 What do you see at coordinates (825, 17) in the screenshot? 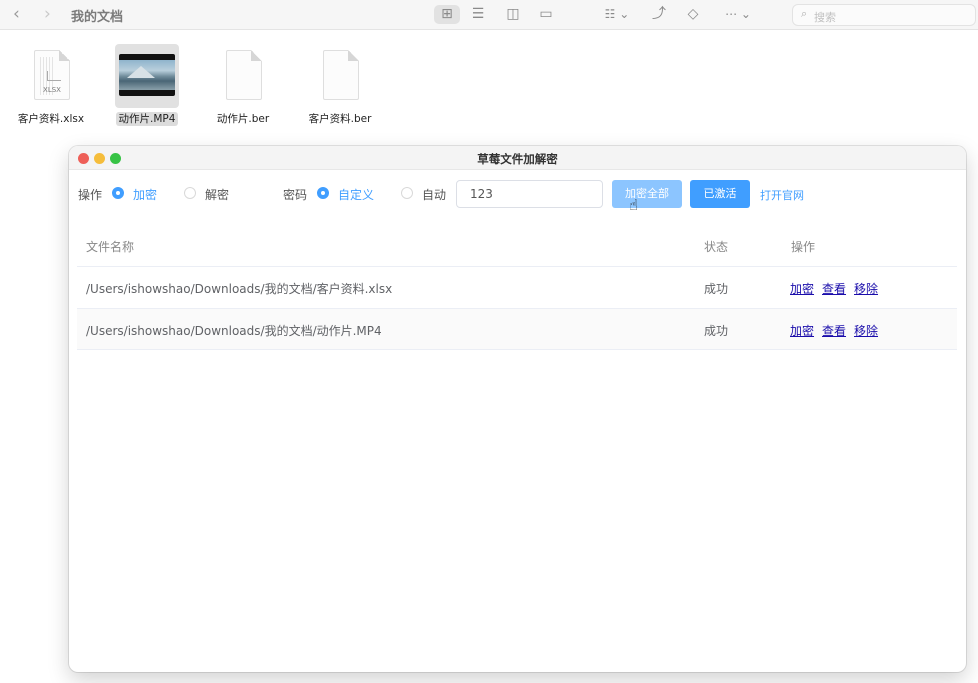
I see `search-placeholder: 搜索` at bounding box center [825, 17].